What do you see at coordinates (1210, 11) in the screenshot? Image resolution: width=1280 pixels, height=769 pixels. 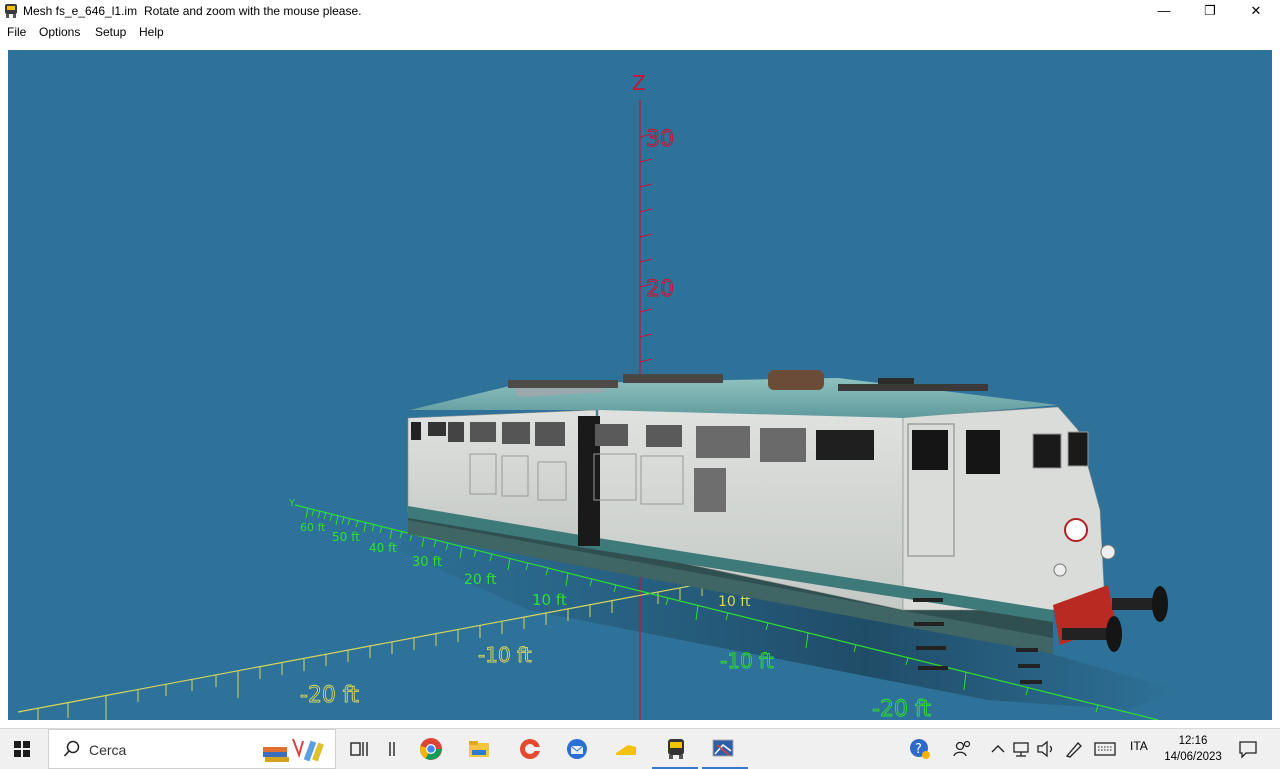 I see `maximize-button: ❐` at bounding box center [1210, 11].